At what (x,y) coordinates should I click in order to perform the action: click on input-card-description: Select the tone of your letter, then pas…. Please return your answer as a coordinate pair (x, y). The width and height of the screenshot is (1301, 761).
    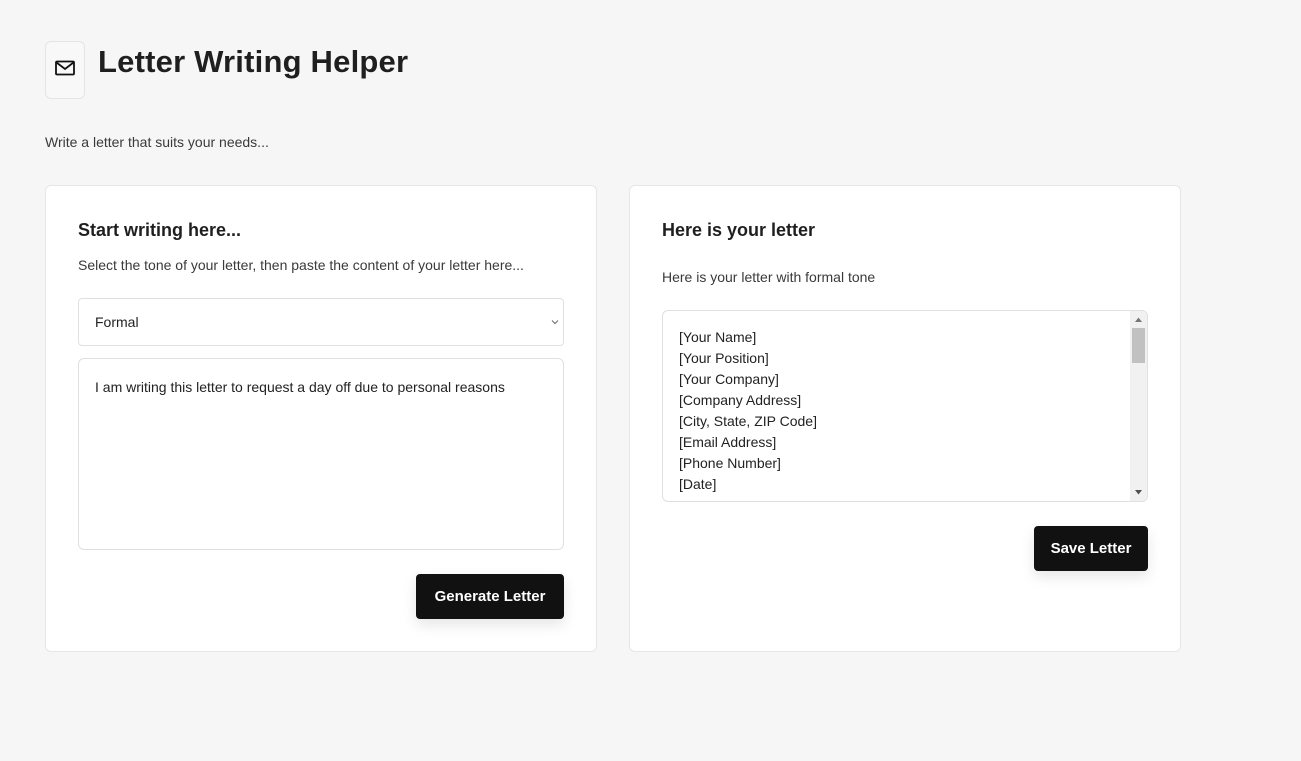
    Looking at the image, I should click on (301, 265).